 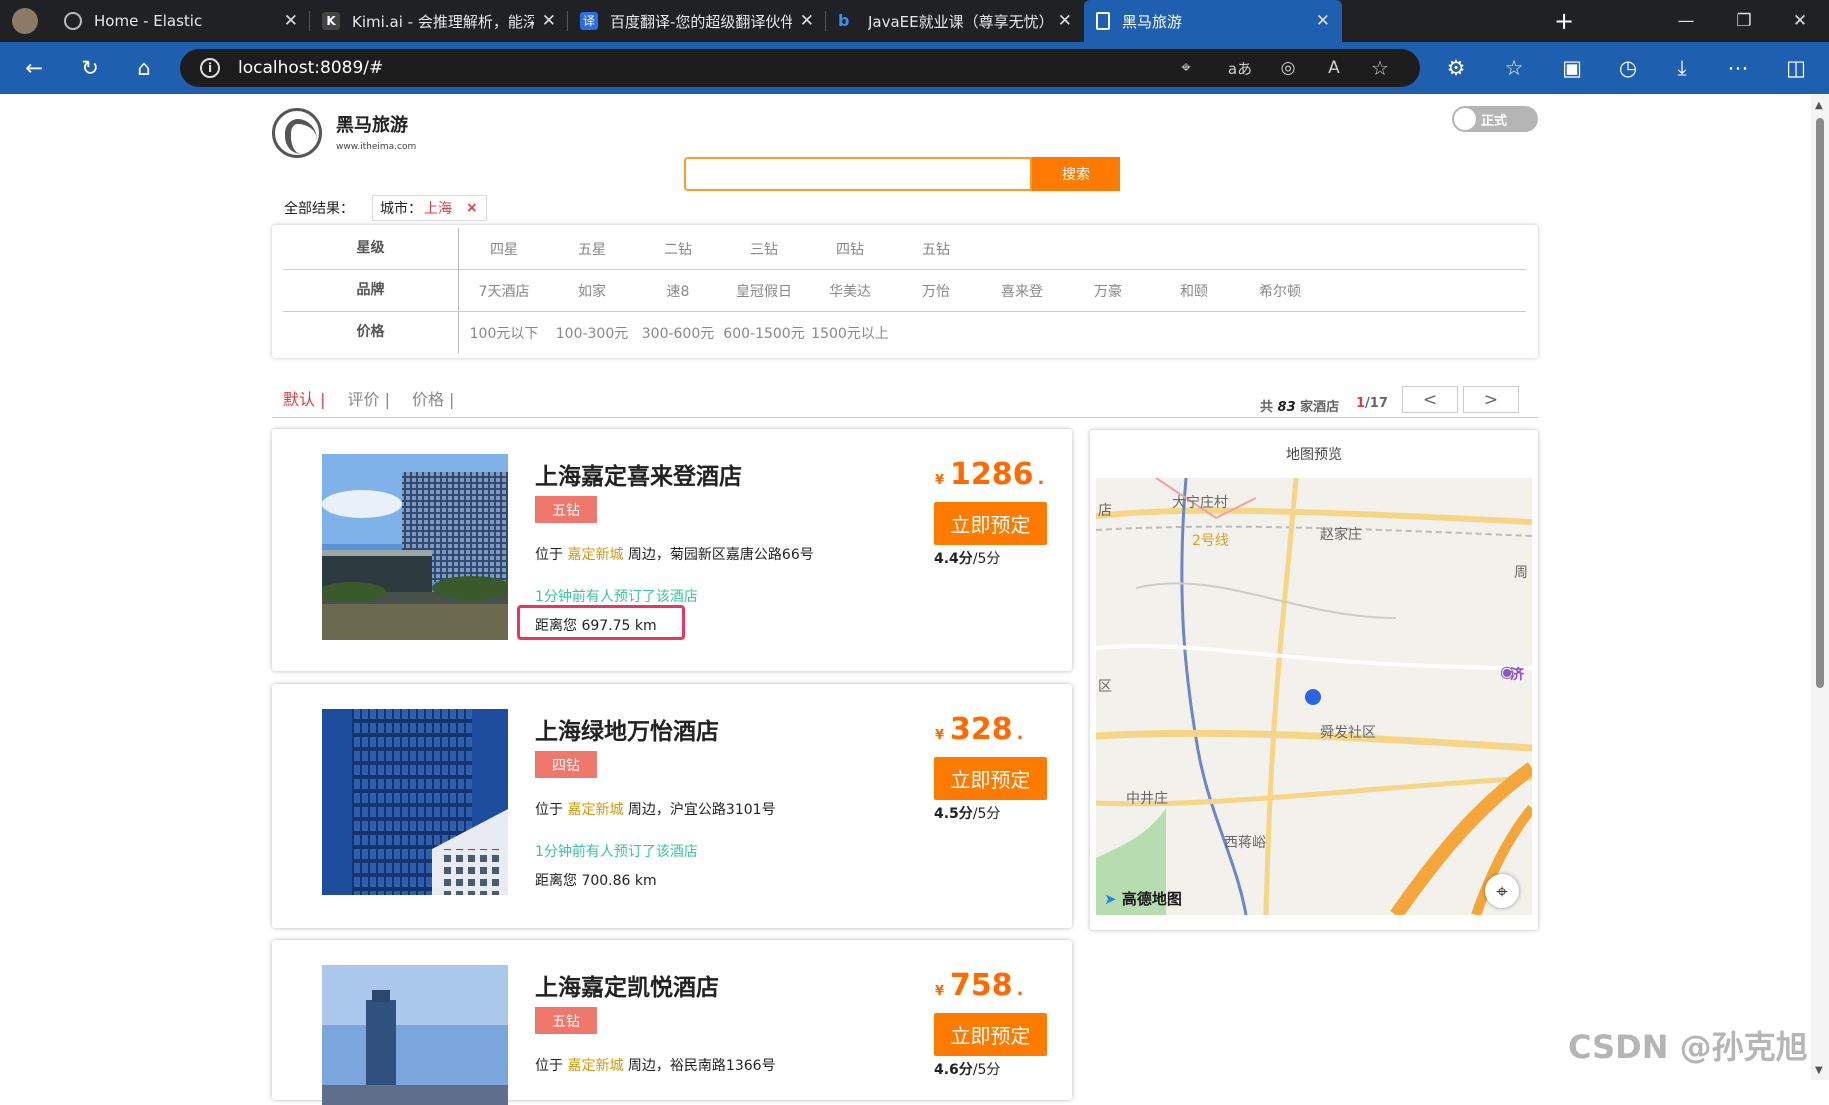 What do you see at coordinates (858, 174) in the screenshot?
I see `search-input` at bounding box center [858, 174].